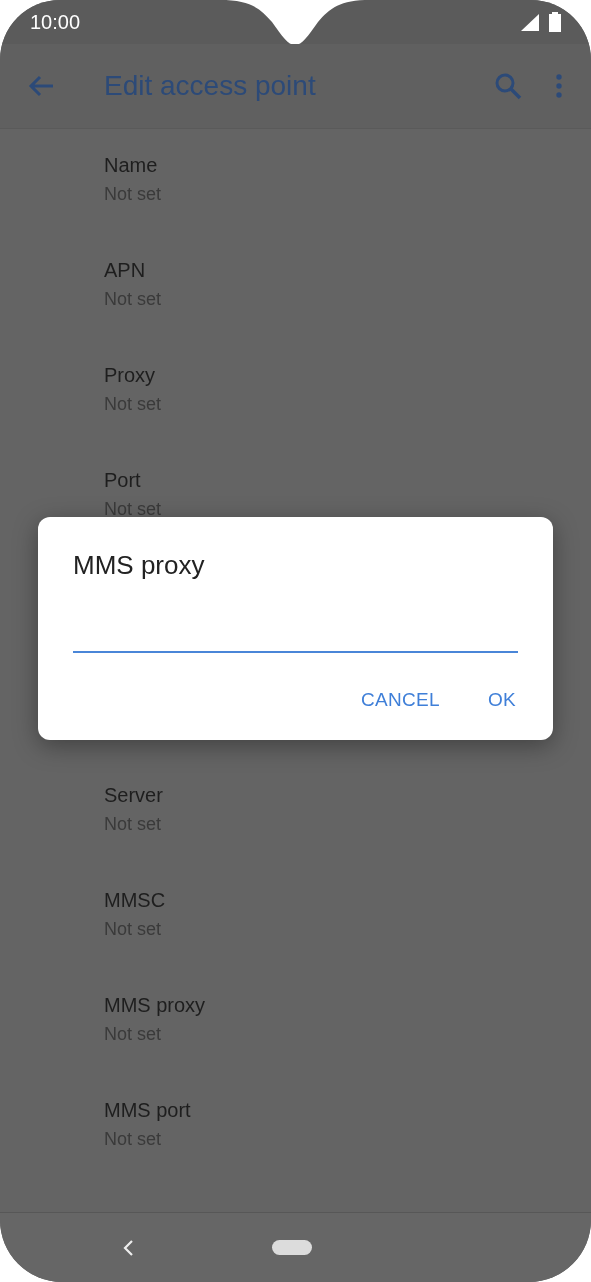  Describe the element at coordinates (530, 22) in the screenshot. I see `signal-icon` at that location.